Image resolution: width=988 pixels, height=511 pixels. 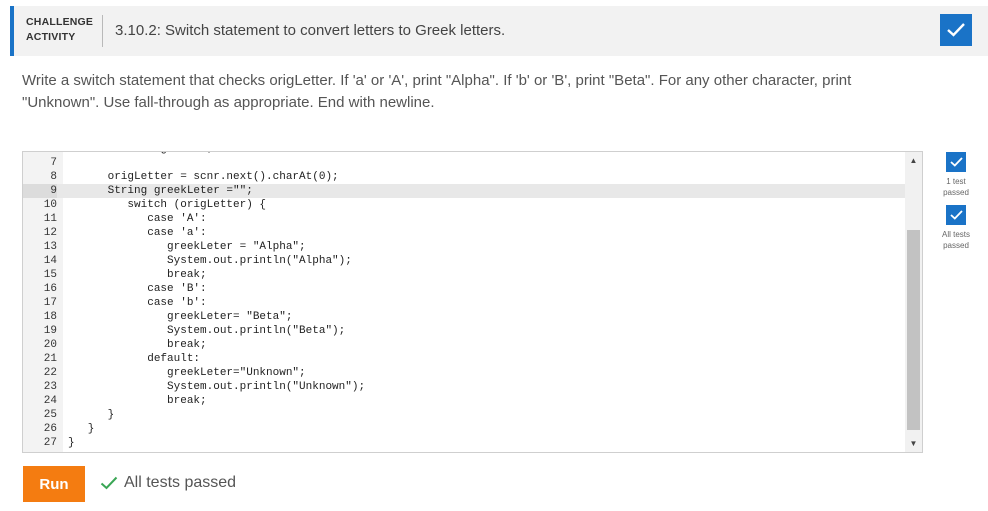 What do you see at coordinates (50, 387) in the screenshot?
I see `line-number: 23` at bounding box center [50, 387].